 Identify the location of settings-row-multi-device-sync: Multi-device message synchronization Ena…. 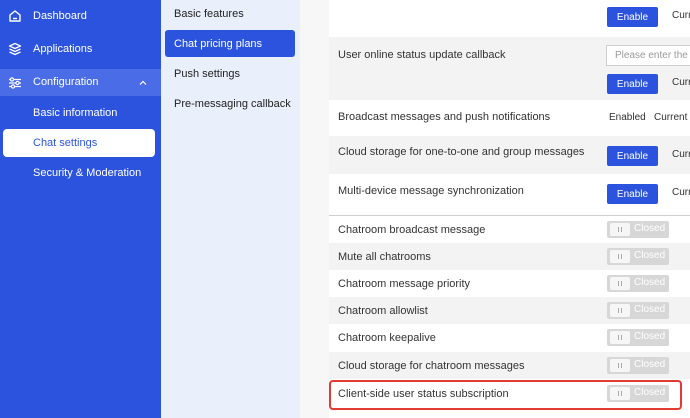
(509, 194).